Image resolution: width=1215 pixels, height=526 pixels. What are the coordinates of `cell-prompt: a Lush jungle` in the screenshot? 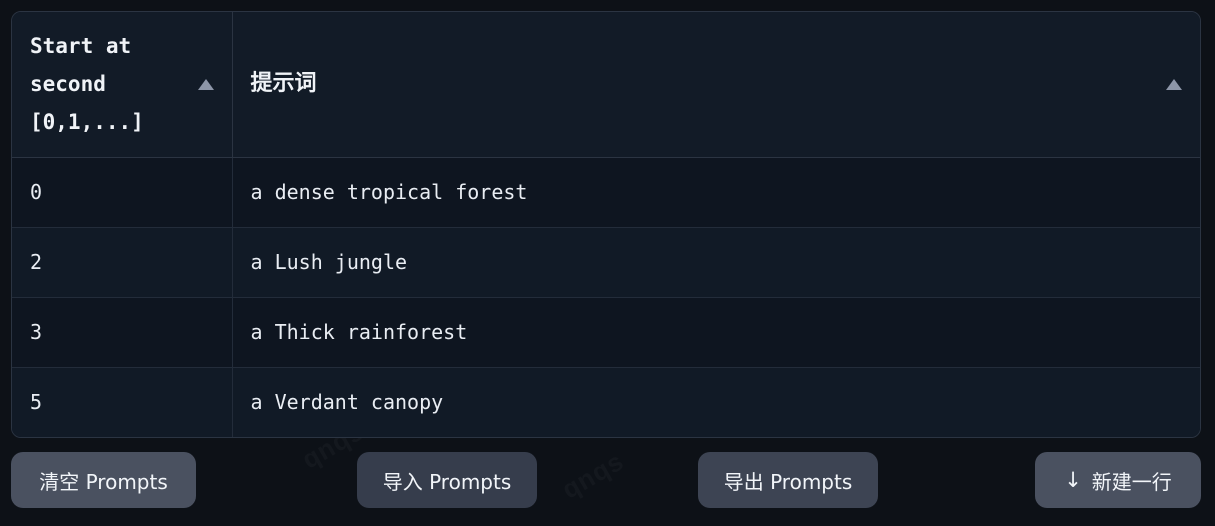 It's located at (716, 262).